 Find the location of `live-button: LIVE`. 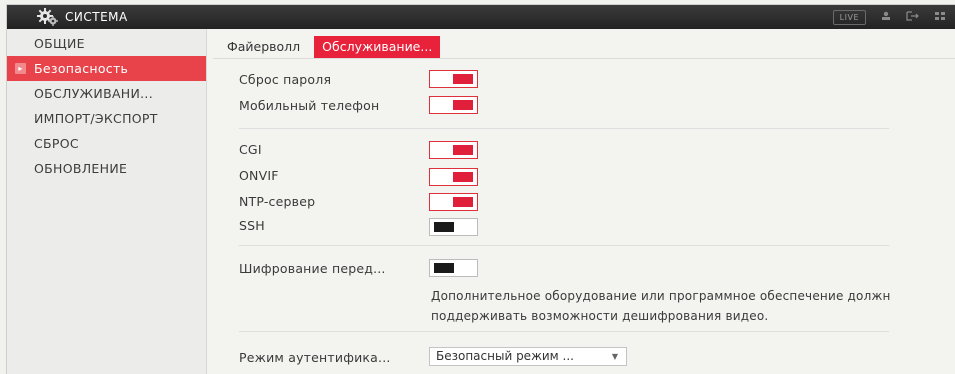

live-button: LIVE is located at coordinates (849, 17).